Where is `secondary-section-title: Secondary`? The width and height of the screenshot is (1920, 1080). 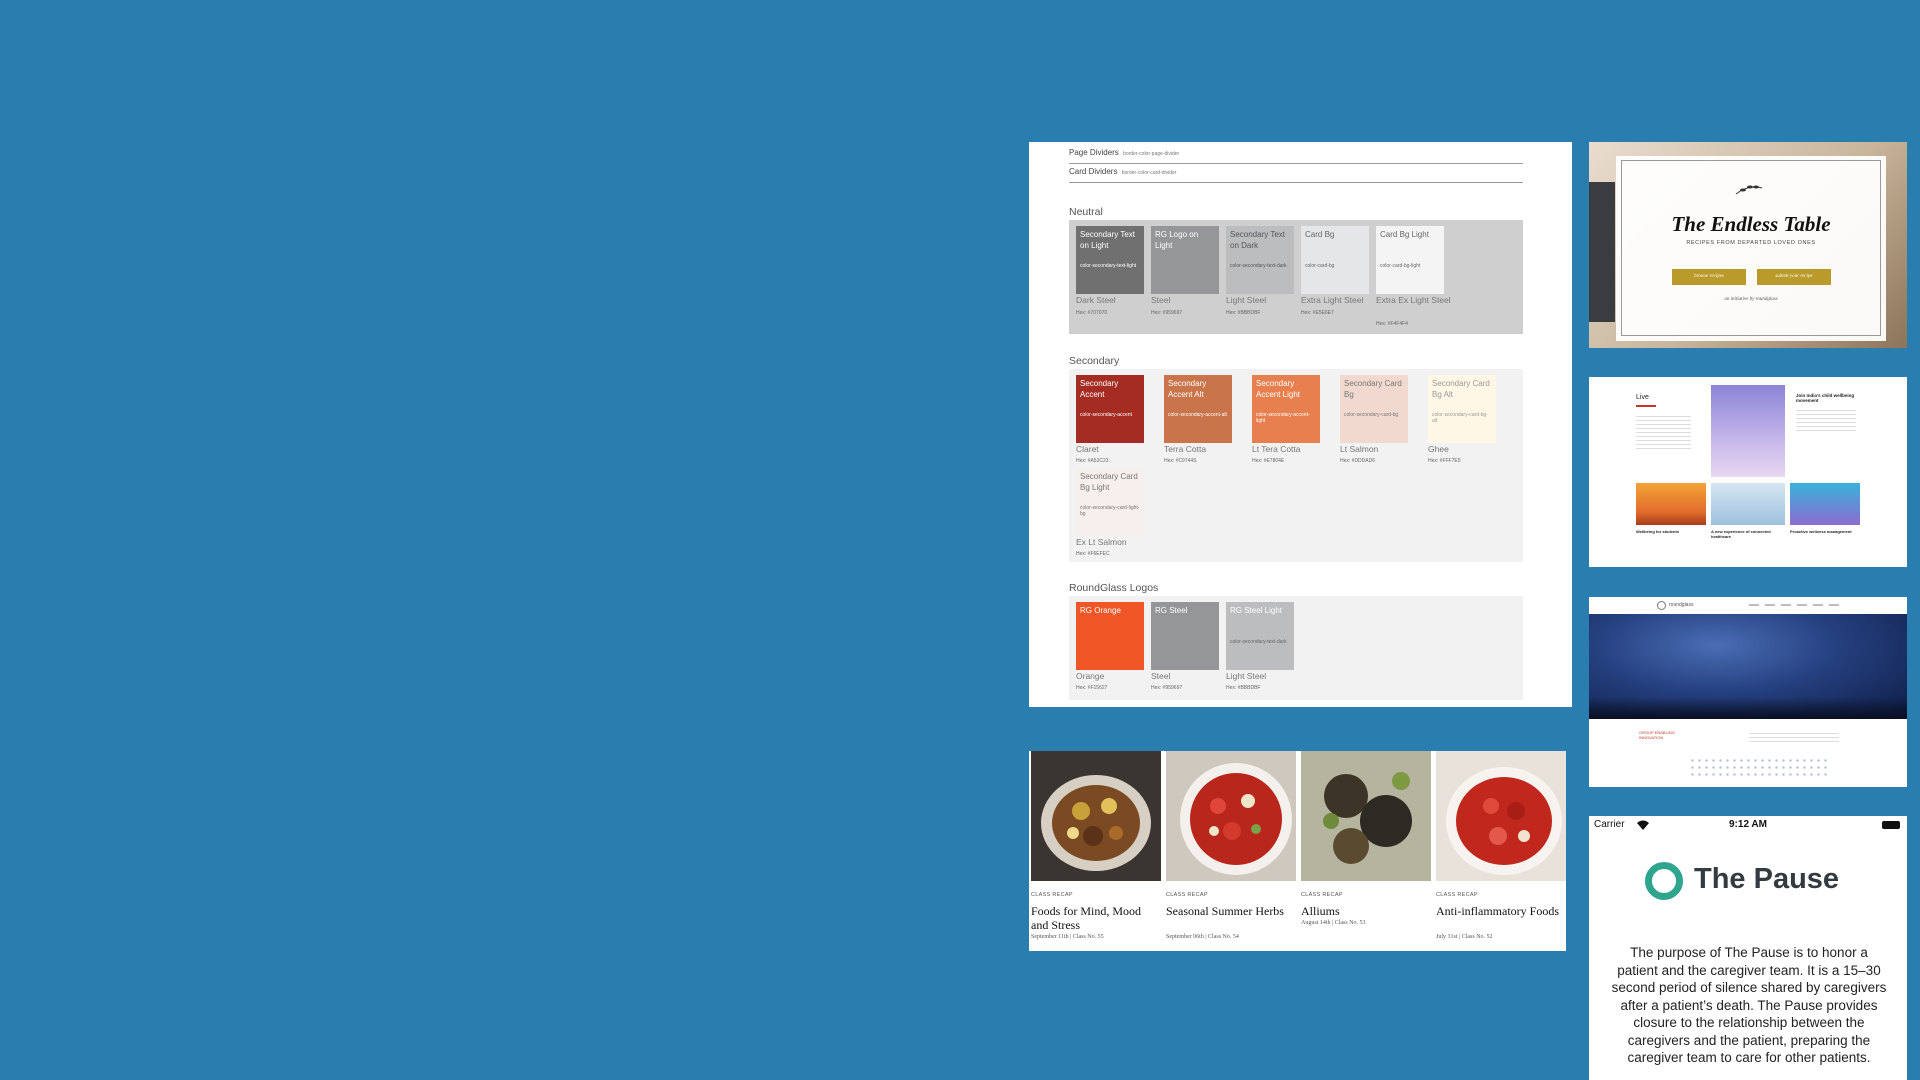 secondary-section-title: Secondary is located at coordinates (1094, 361).